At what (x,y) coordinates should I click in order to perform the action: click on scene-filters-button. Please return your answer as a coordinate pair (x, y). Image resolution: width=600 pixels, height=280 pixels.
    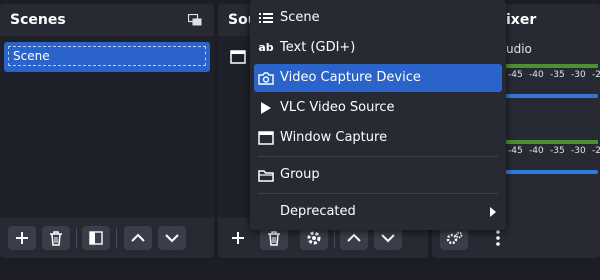
    Looking at the image, I should click on (96, 238).